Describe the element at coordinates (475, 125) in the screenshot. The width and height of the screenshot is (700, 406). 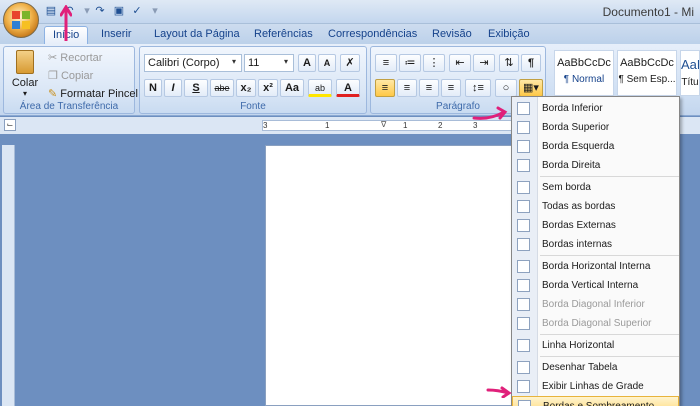
I see `ruler-label: 3` at that location.